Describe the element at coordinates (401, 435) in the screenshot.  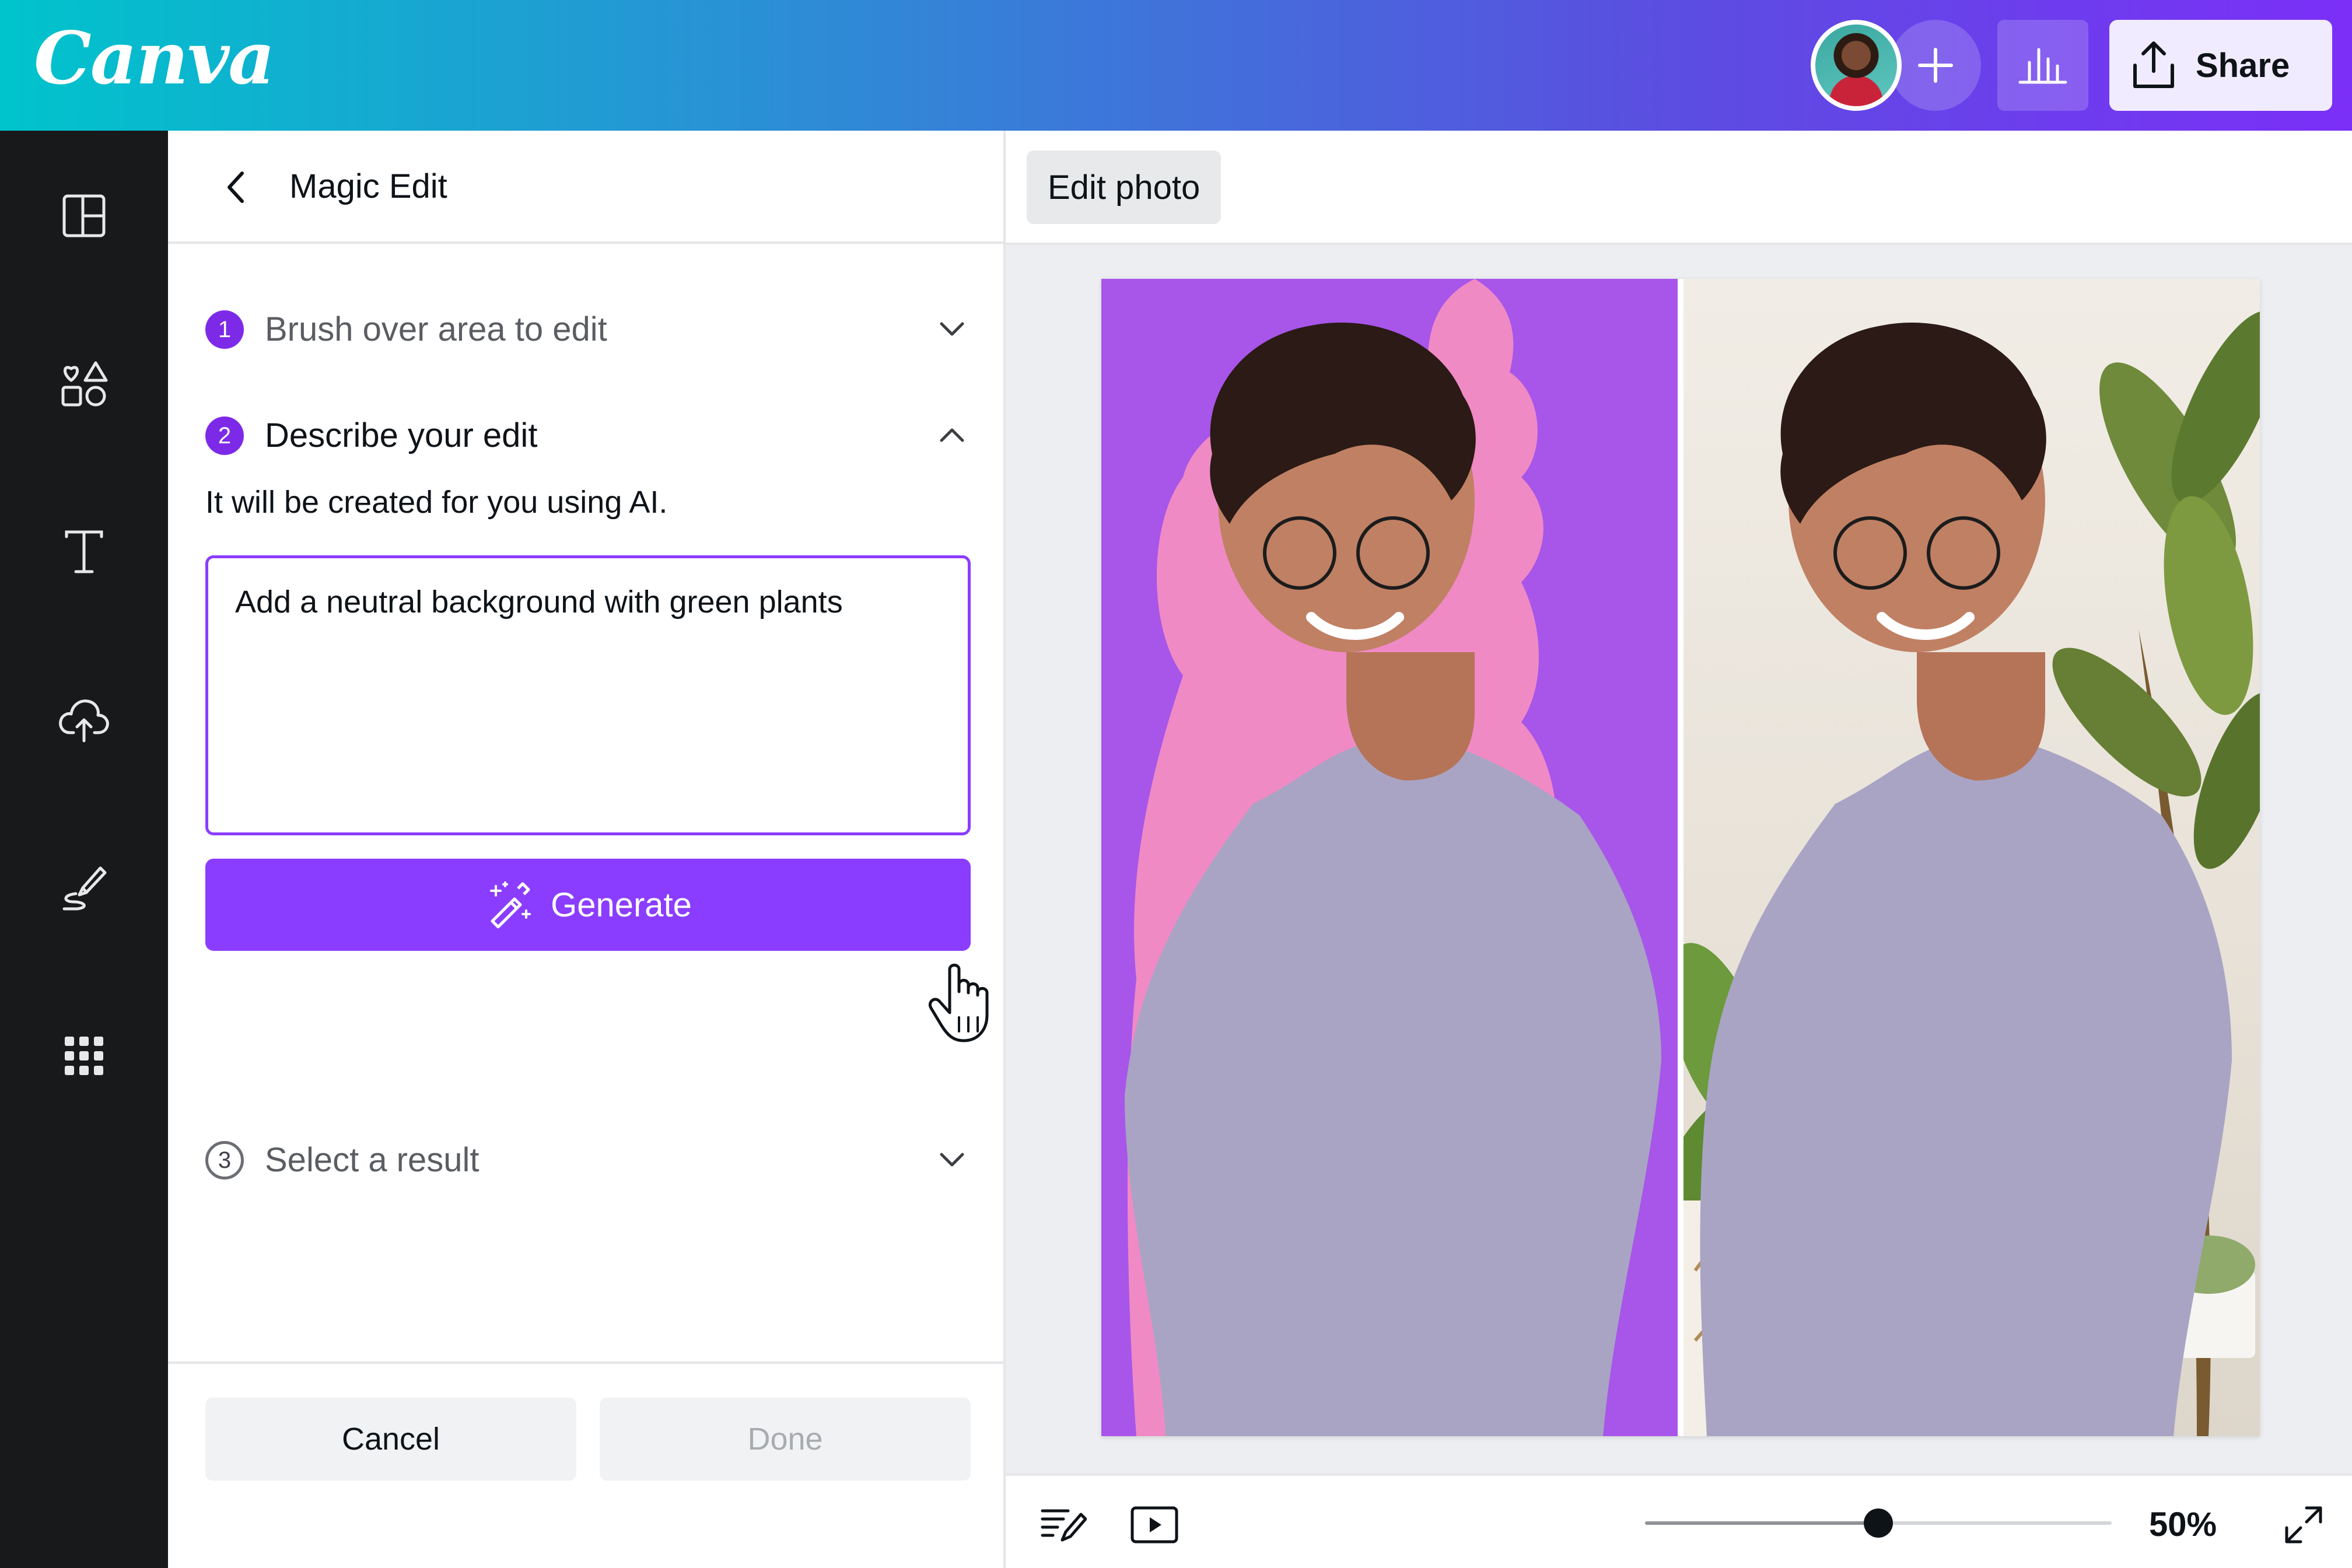
I see `step-title: Describe your edit` at that location.